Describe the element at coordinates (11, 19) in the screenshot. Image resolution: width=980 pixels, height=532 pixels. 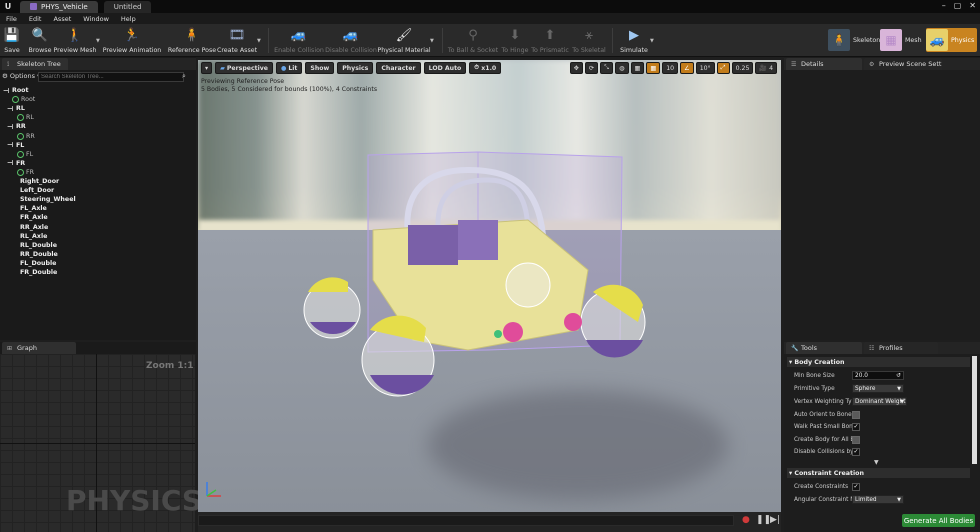
I see `menu-file: File` at that location.